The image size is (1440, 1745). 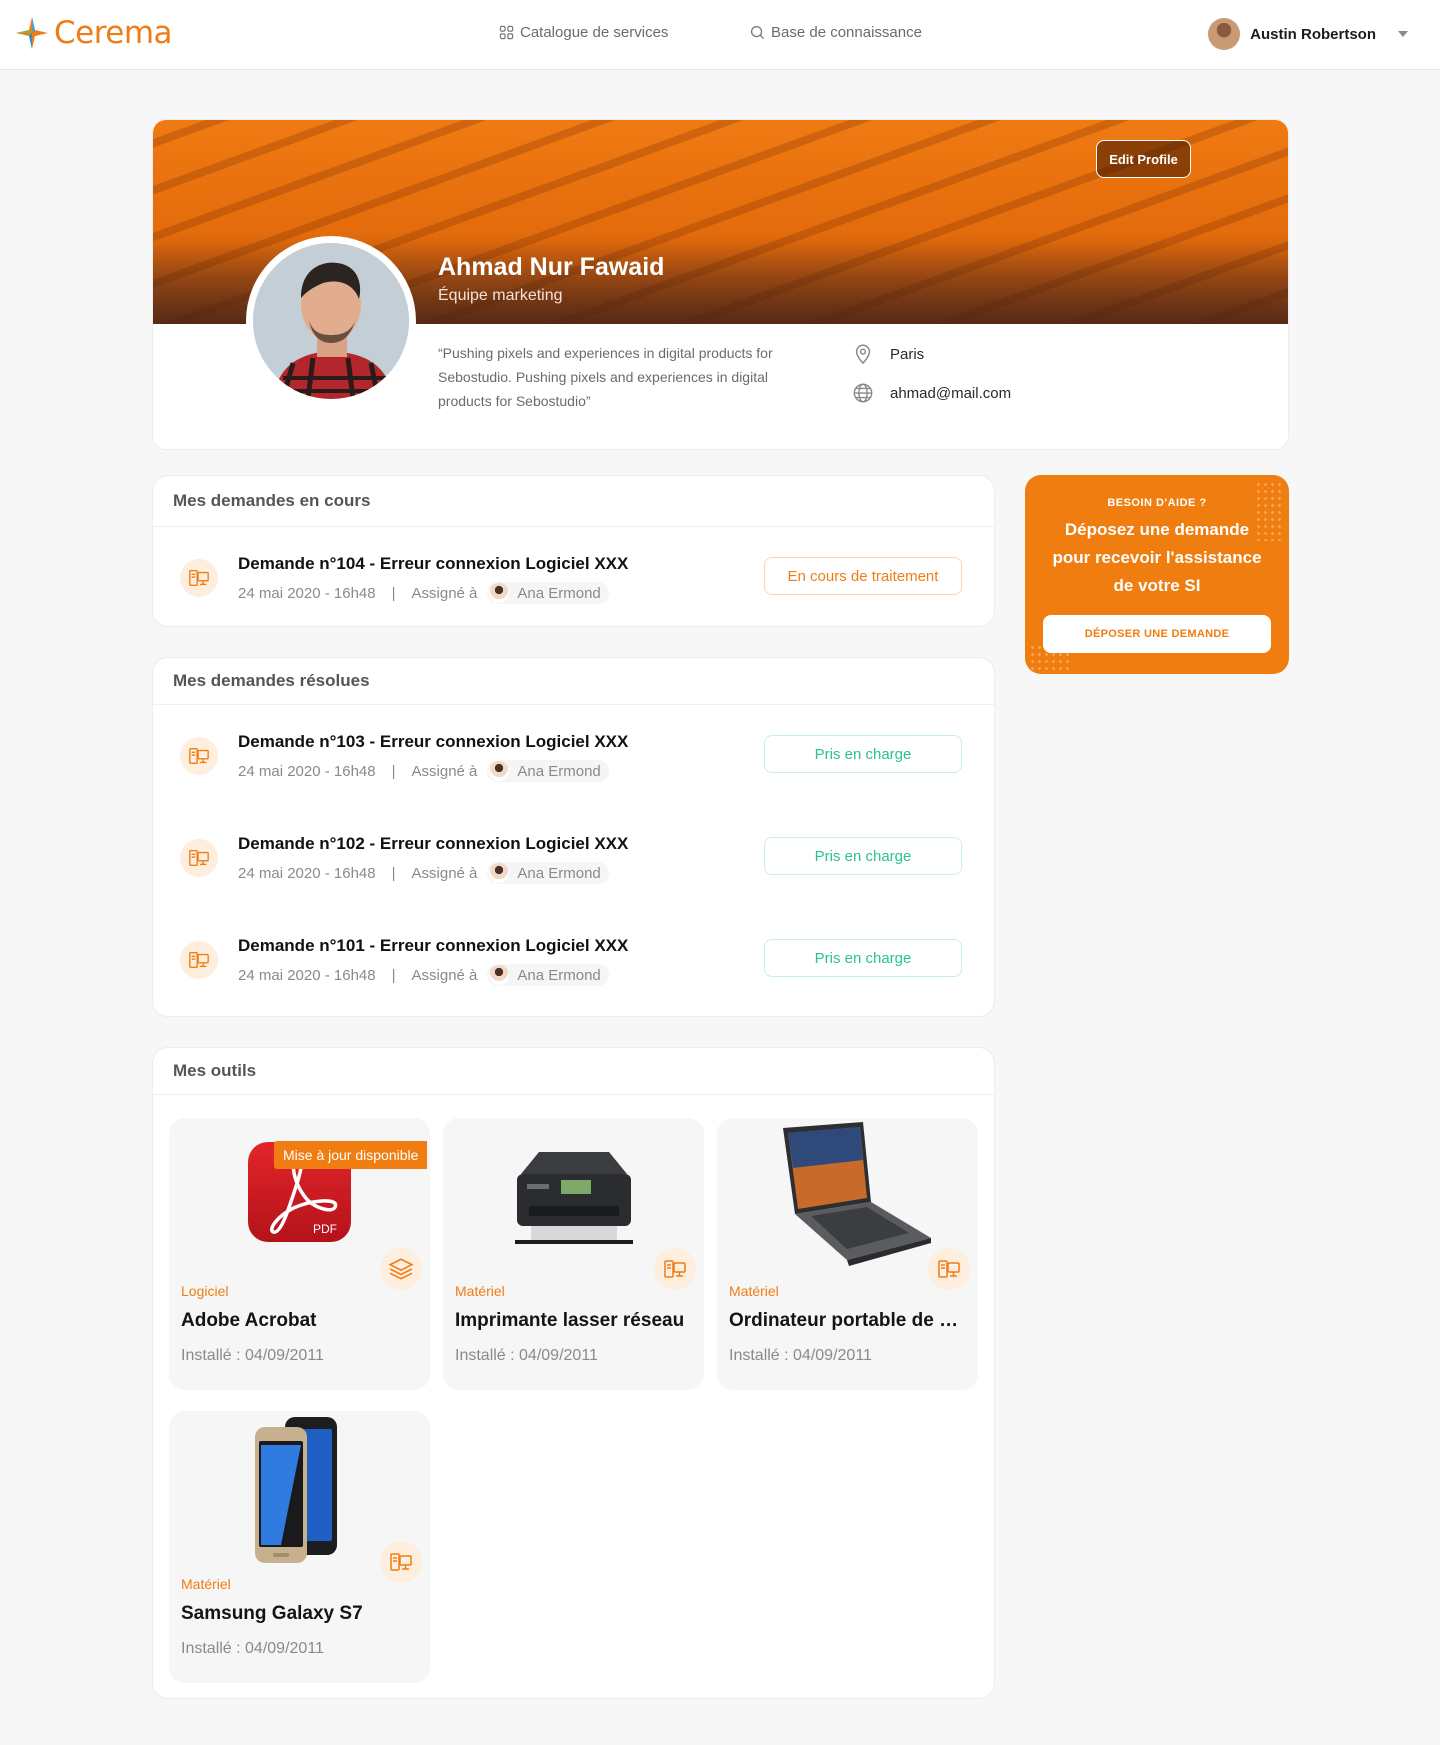 I want to click on printer-image, so click(x=573, y=1198).